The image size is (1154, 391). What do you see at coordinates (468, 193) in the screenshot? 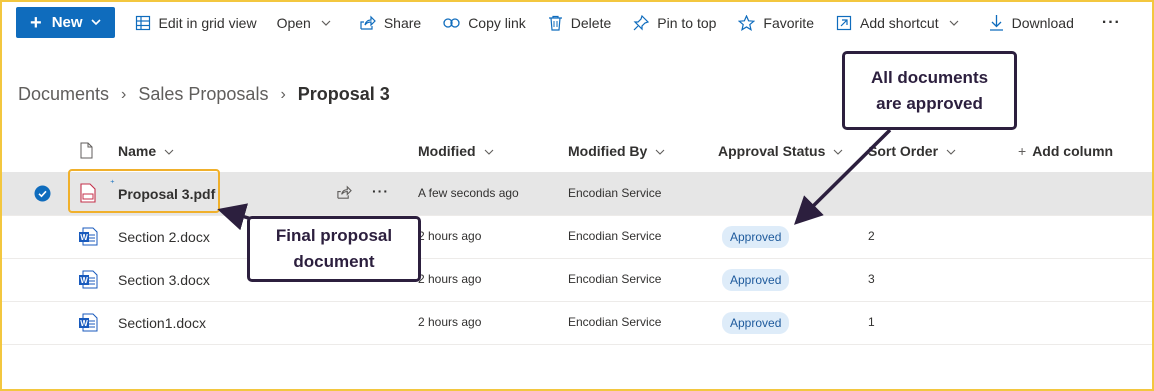
I see `modified-value: A few seconds ago` at bounding box center [468, 193].